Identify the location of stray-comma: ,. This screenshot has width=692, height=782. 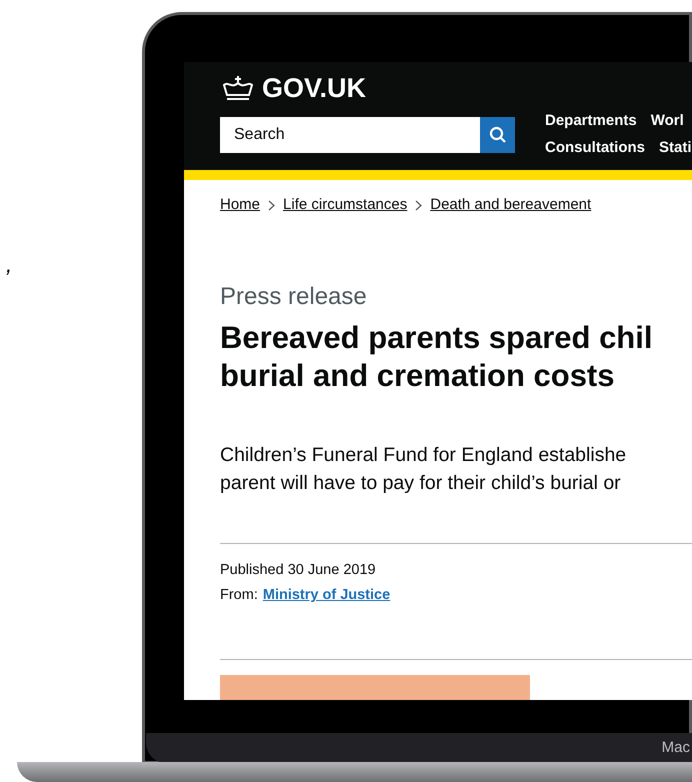
(9, 265).